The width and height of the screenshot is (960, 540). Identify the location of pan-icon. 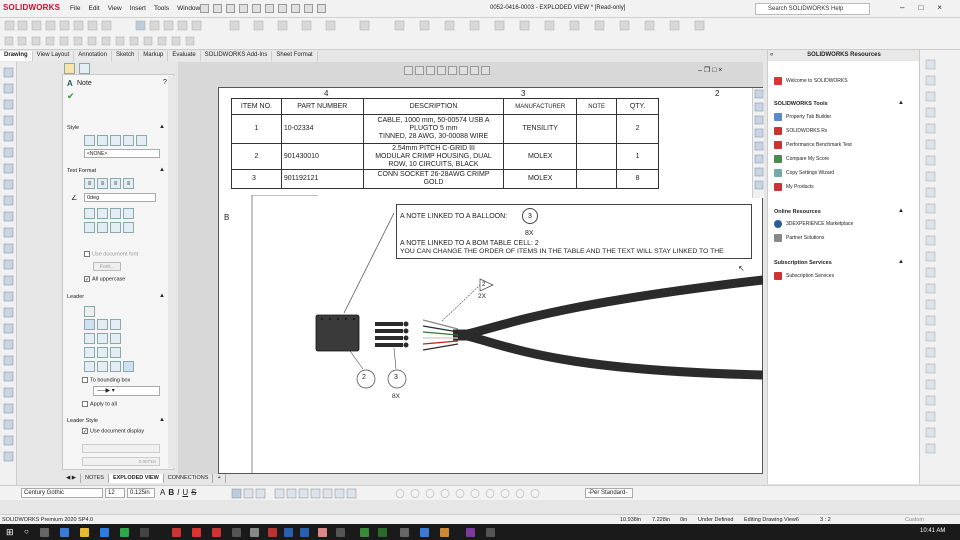
(463, 70).